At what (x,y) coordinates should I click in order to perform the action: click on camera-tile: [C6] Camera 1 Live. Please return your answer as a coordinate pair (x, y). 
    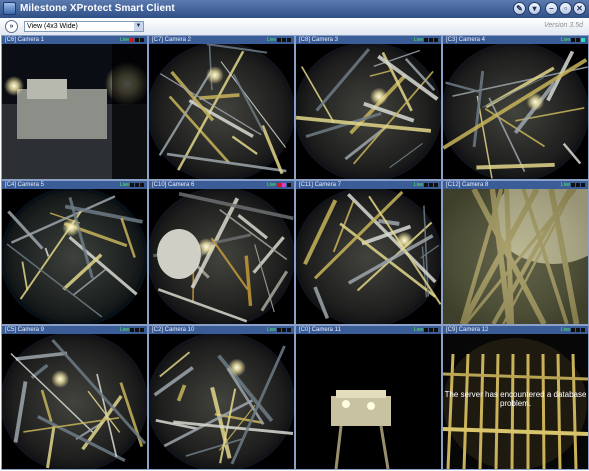
    Looking at the image, I should click on (74, 107).